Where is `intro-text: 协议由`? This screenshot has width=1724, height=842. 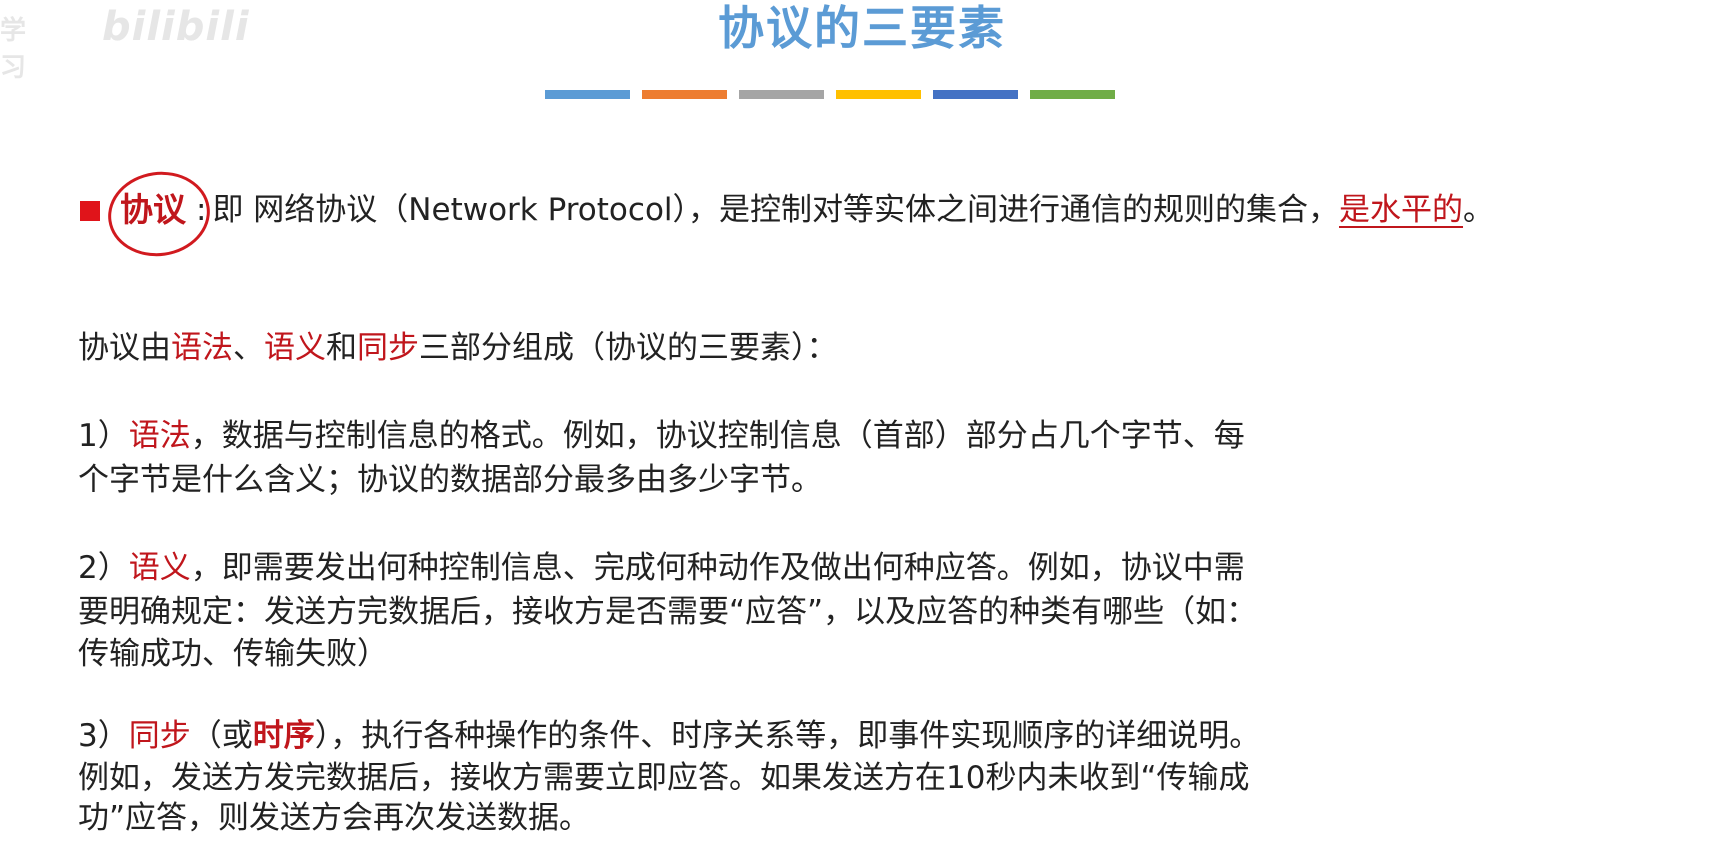 intro-text: 协议由 is located at coordinates (124, 348).